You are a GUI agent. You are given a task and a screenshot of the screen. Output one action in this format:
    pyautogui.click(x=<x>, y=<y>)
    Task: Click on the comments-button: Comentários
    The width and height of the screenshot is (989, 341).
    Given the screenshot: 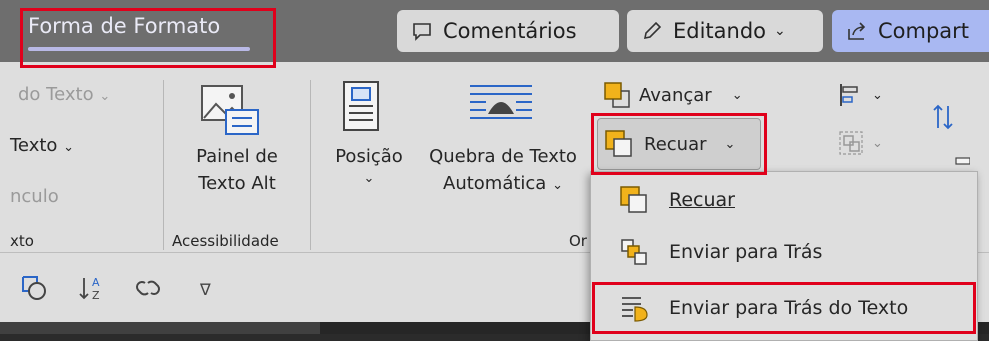 What is the action you would take?
    pyautogui.click(x=508, y=31)
    